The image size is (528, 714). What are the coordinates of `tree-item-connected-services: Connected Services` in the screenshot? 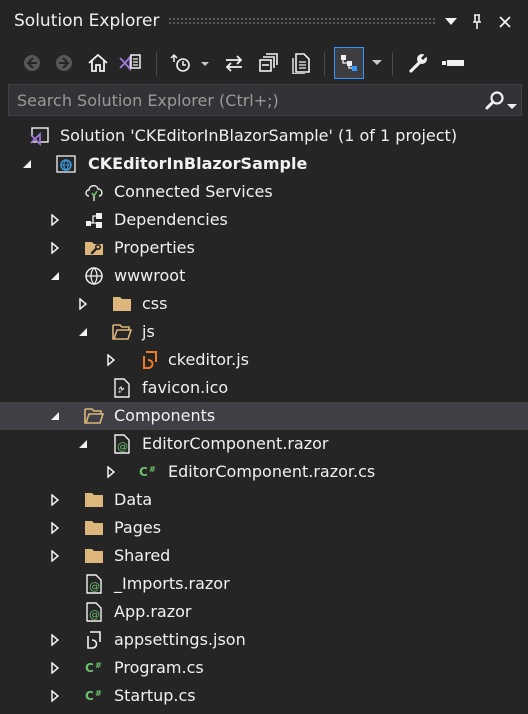 It's located at (264, 192).